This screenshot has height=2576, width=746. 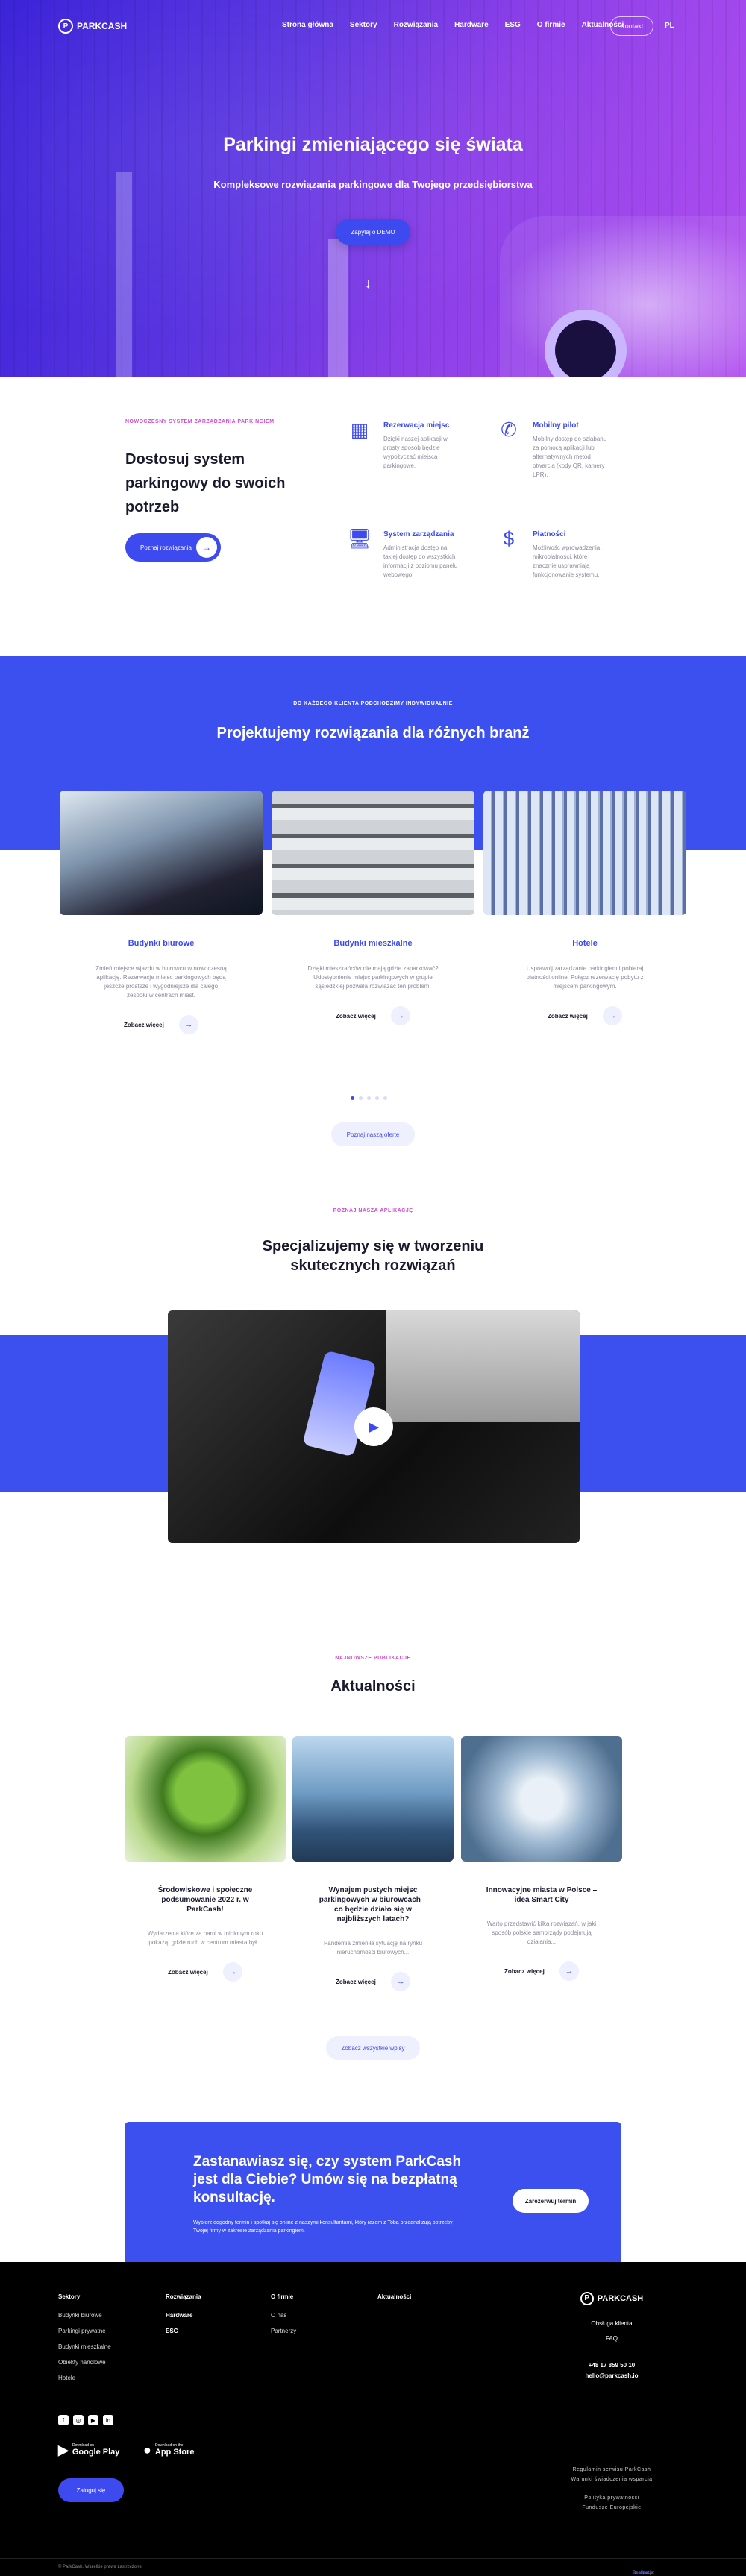 What do you see at coordinates (183, 2331) in the screenshot?
I see `footer-link: ESG` at bounding box center [183, 2331].